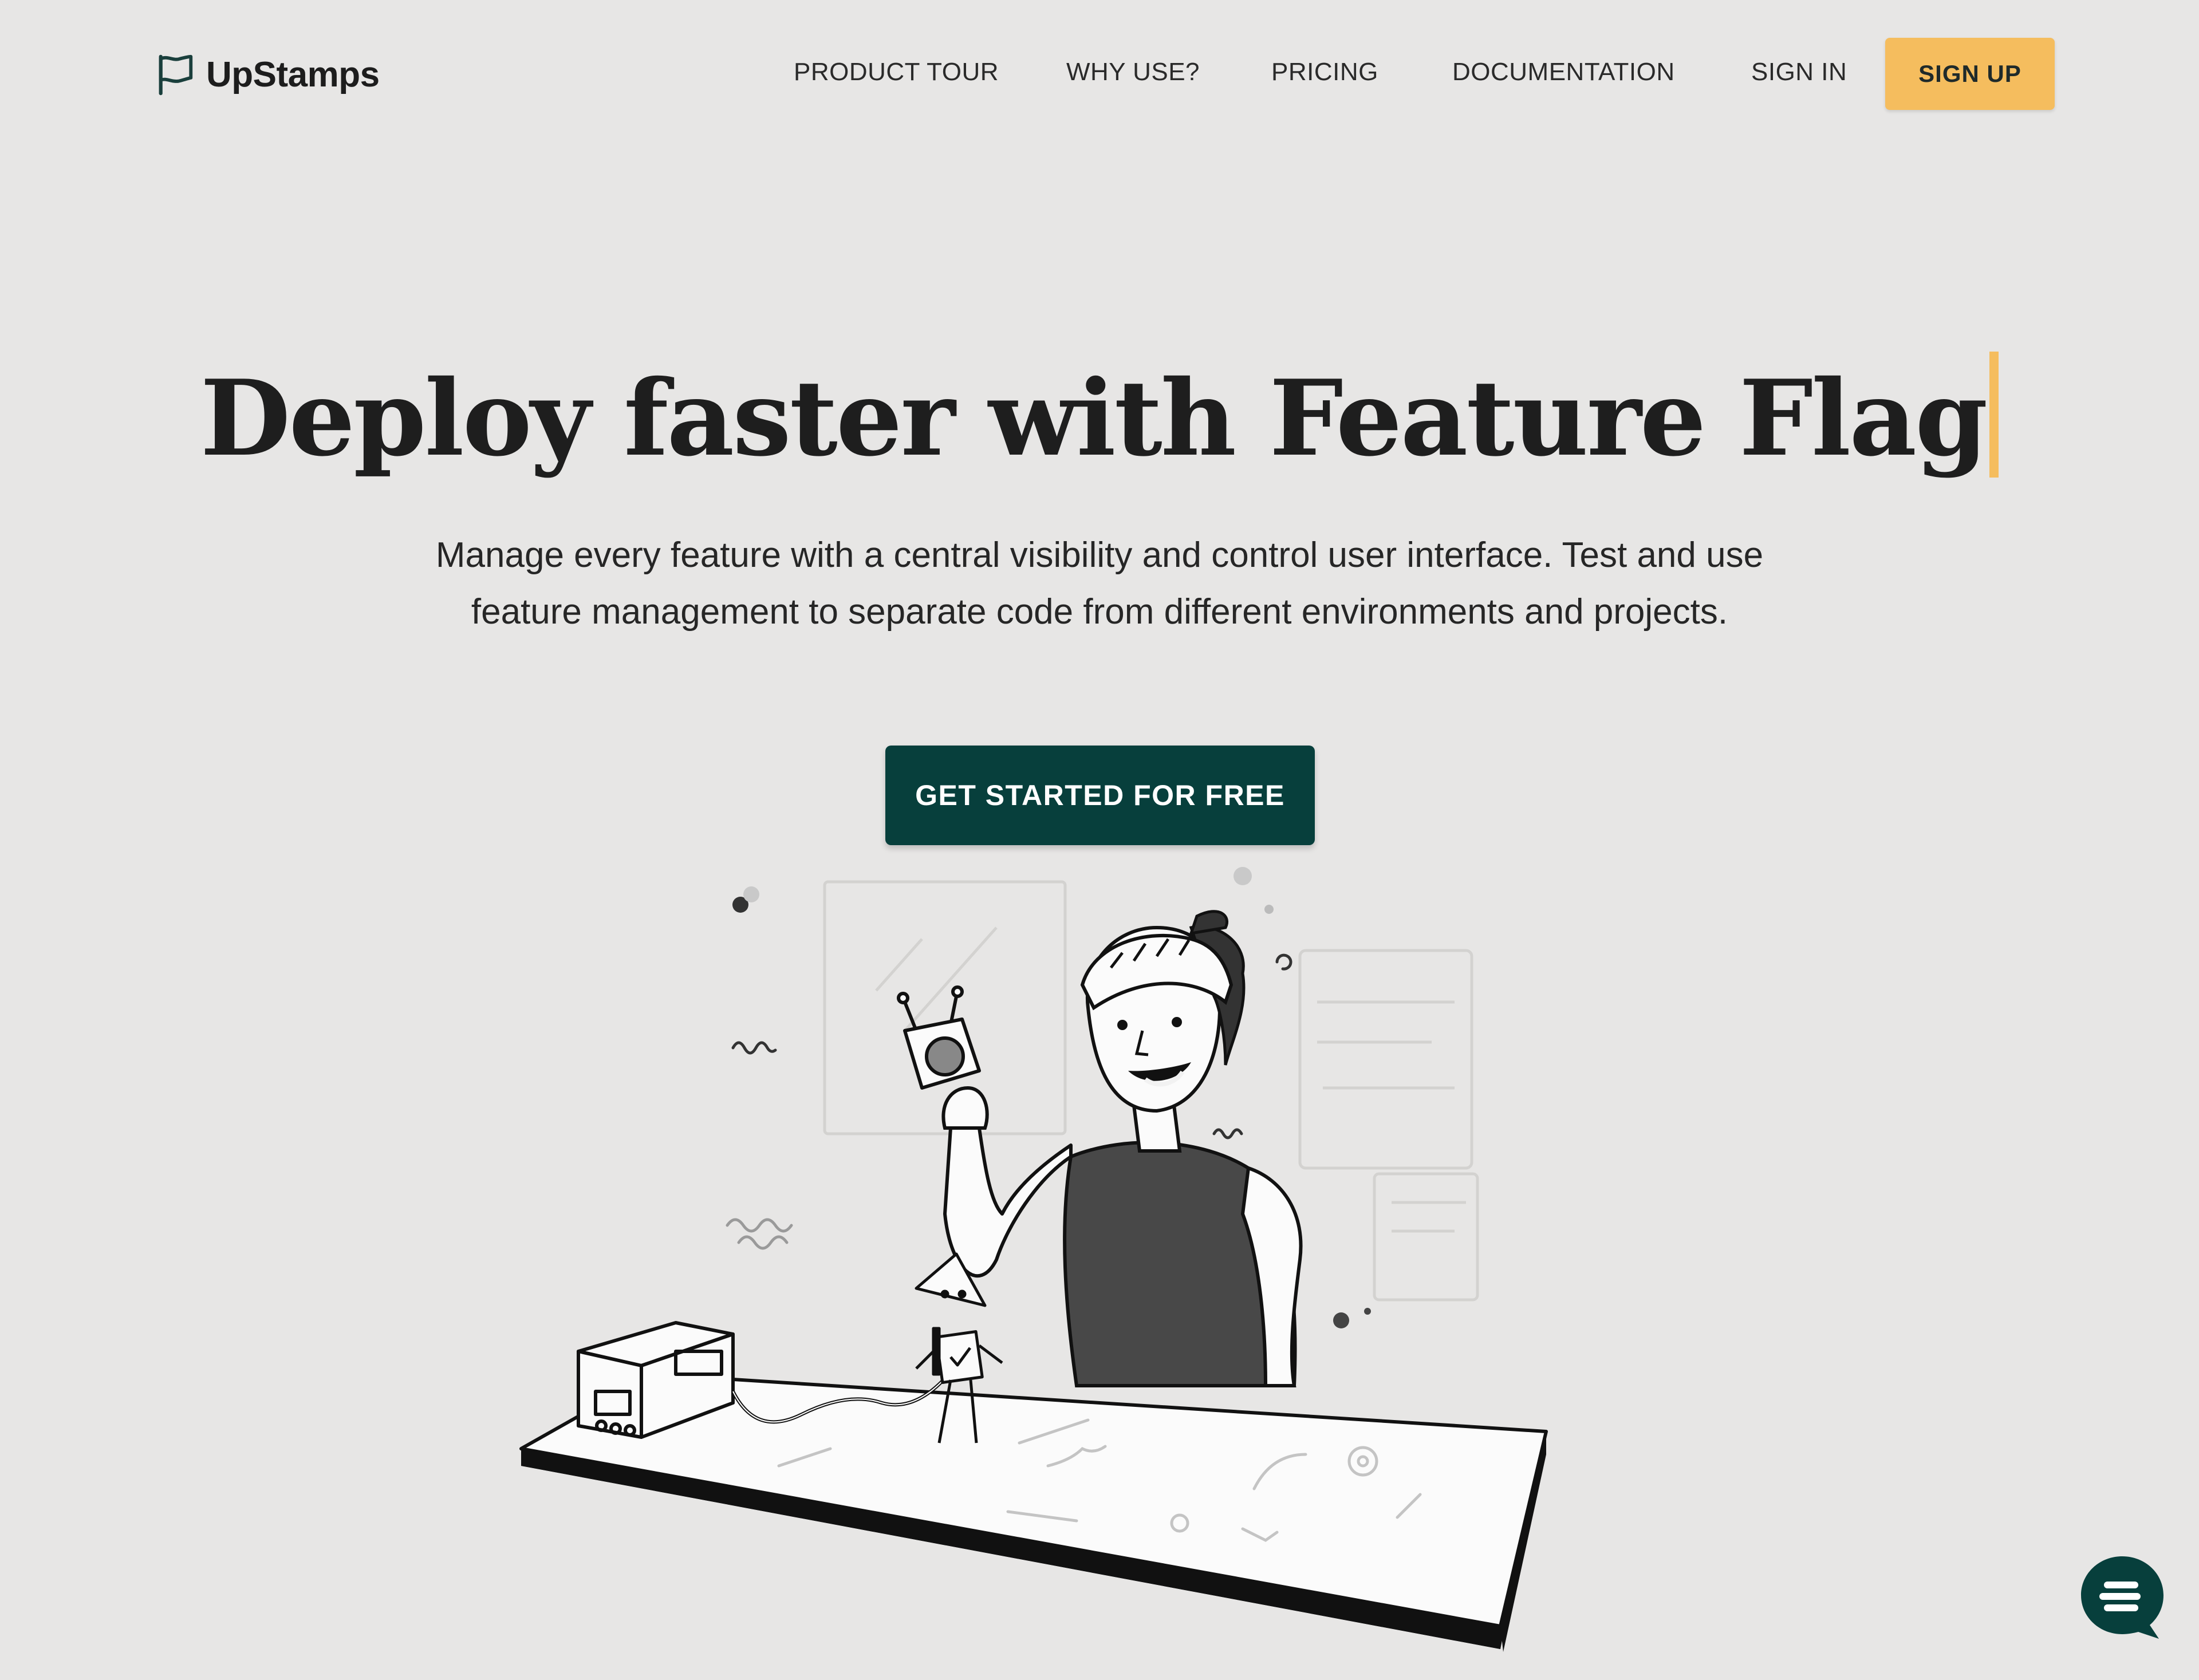  Describe the element at coordinates (293, 74) in the screenshot. I see `brand-name: UpStamps` at that location.